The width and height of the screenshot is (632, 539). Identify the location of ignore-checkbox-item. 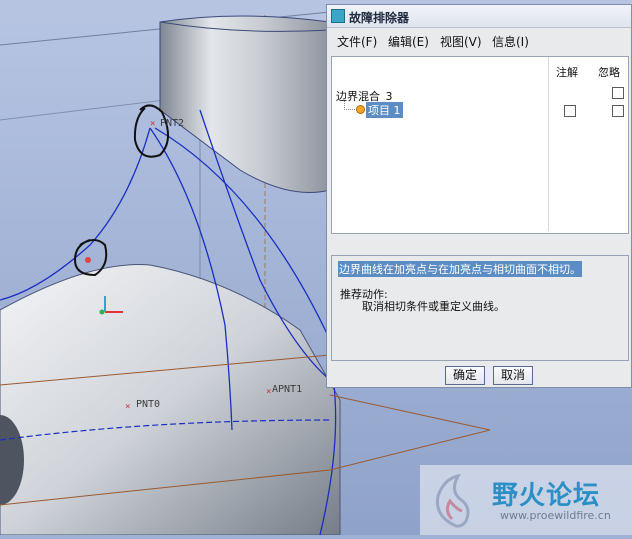
(618, 111).